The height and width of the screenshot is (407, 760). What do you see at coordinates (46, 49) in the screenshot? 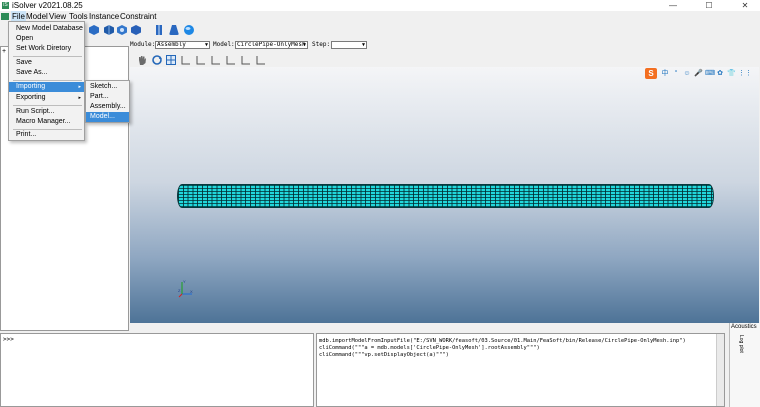
I see `menu-set-work-directory: Set Work Diretory` at bounding box center [46, 49].